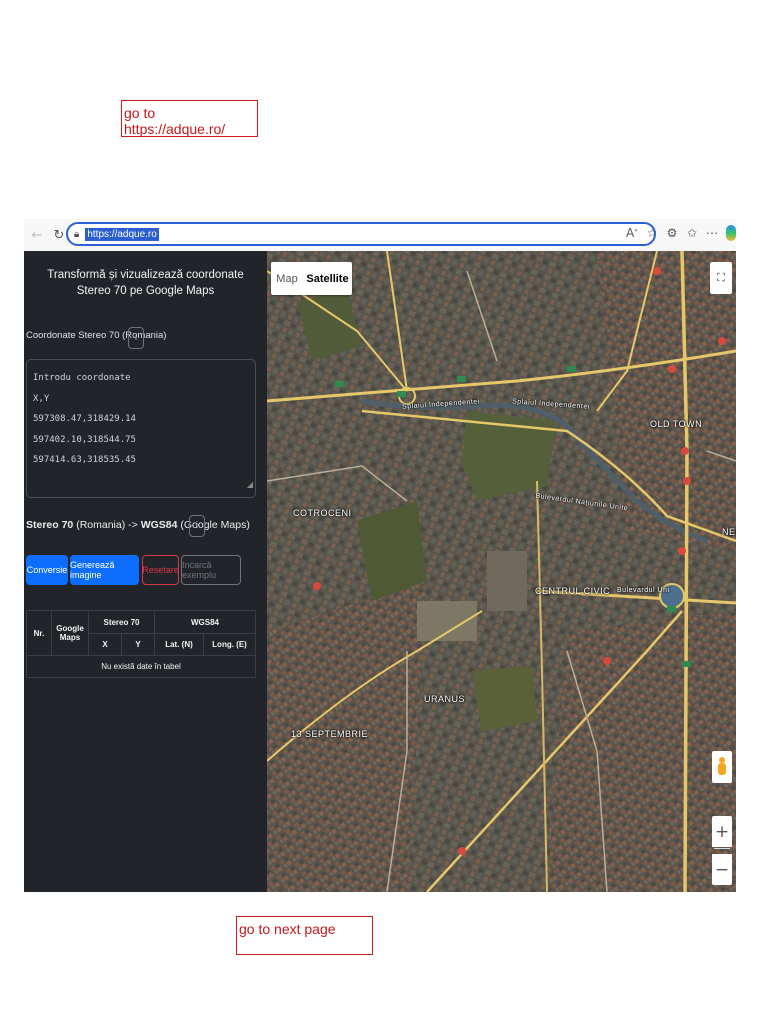  I want to click on map-type-map-button: Map, so click(287, 278).